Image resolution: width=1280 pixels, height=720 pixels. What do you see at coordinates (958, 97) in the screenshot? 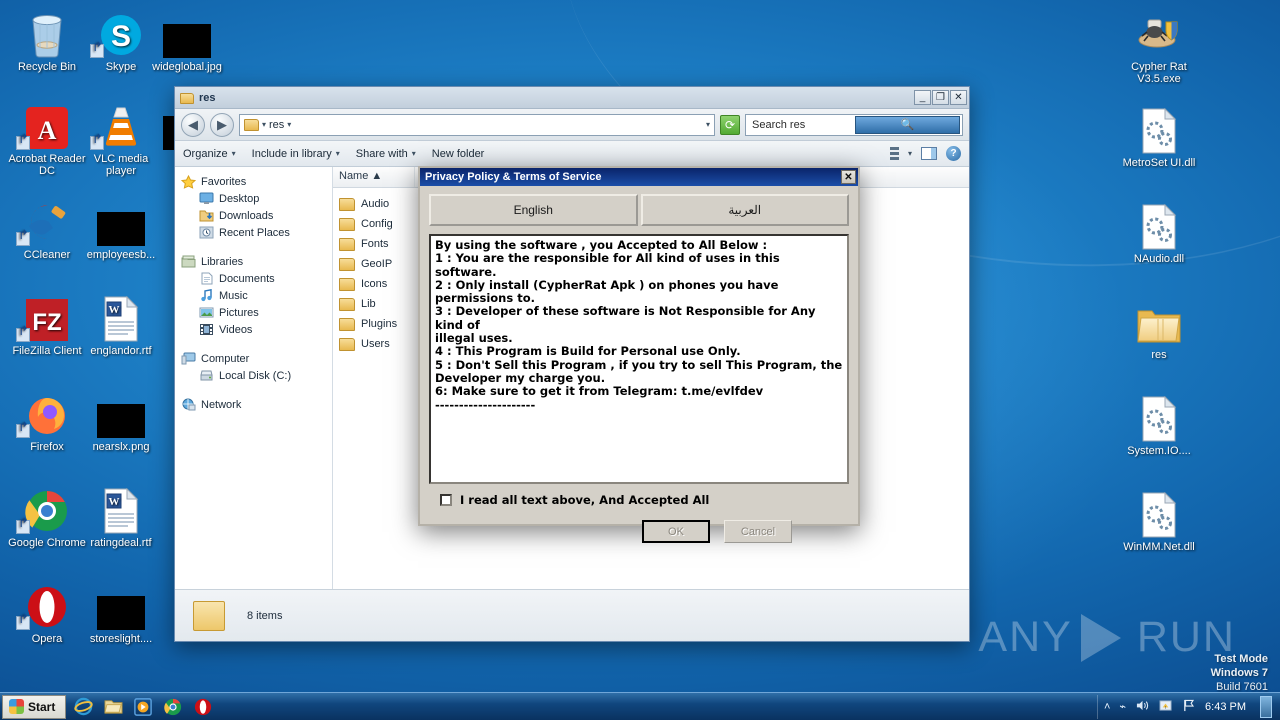
I see `close-button: ✕` at bounding box center [958, 97].